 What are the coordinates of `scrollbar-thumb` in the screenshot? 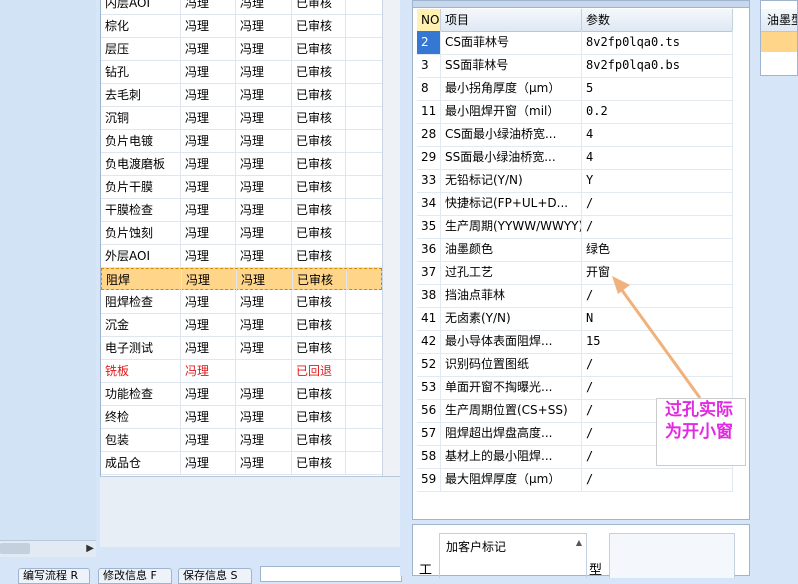 It's located at (15, 548).